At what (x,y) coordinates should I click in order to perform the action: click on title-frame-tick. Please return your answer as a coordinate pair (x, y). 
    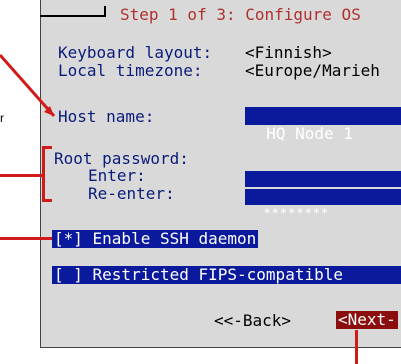
    Looking at the image, I should click on (105, 11).